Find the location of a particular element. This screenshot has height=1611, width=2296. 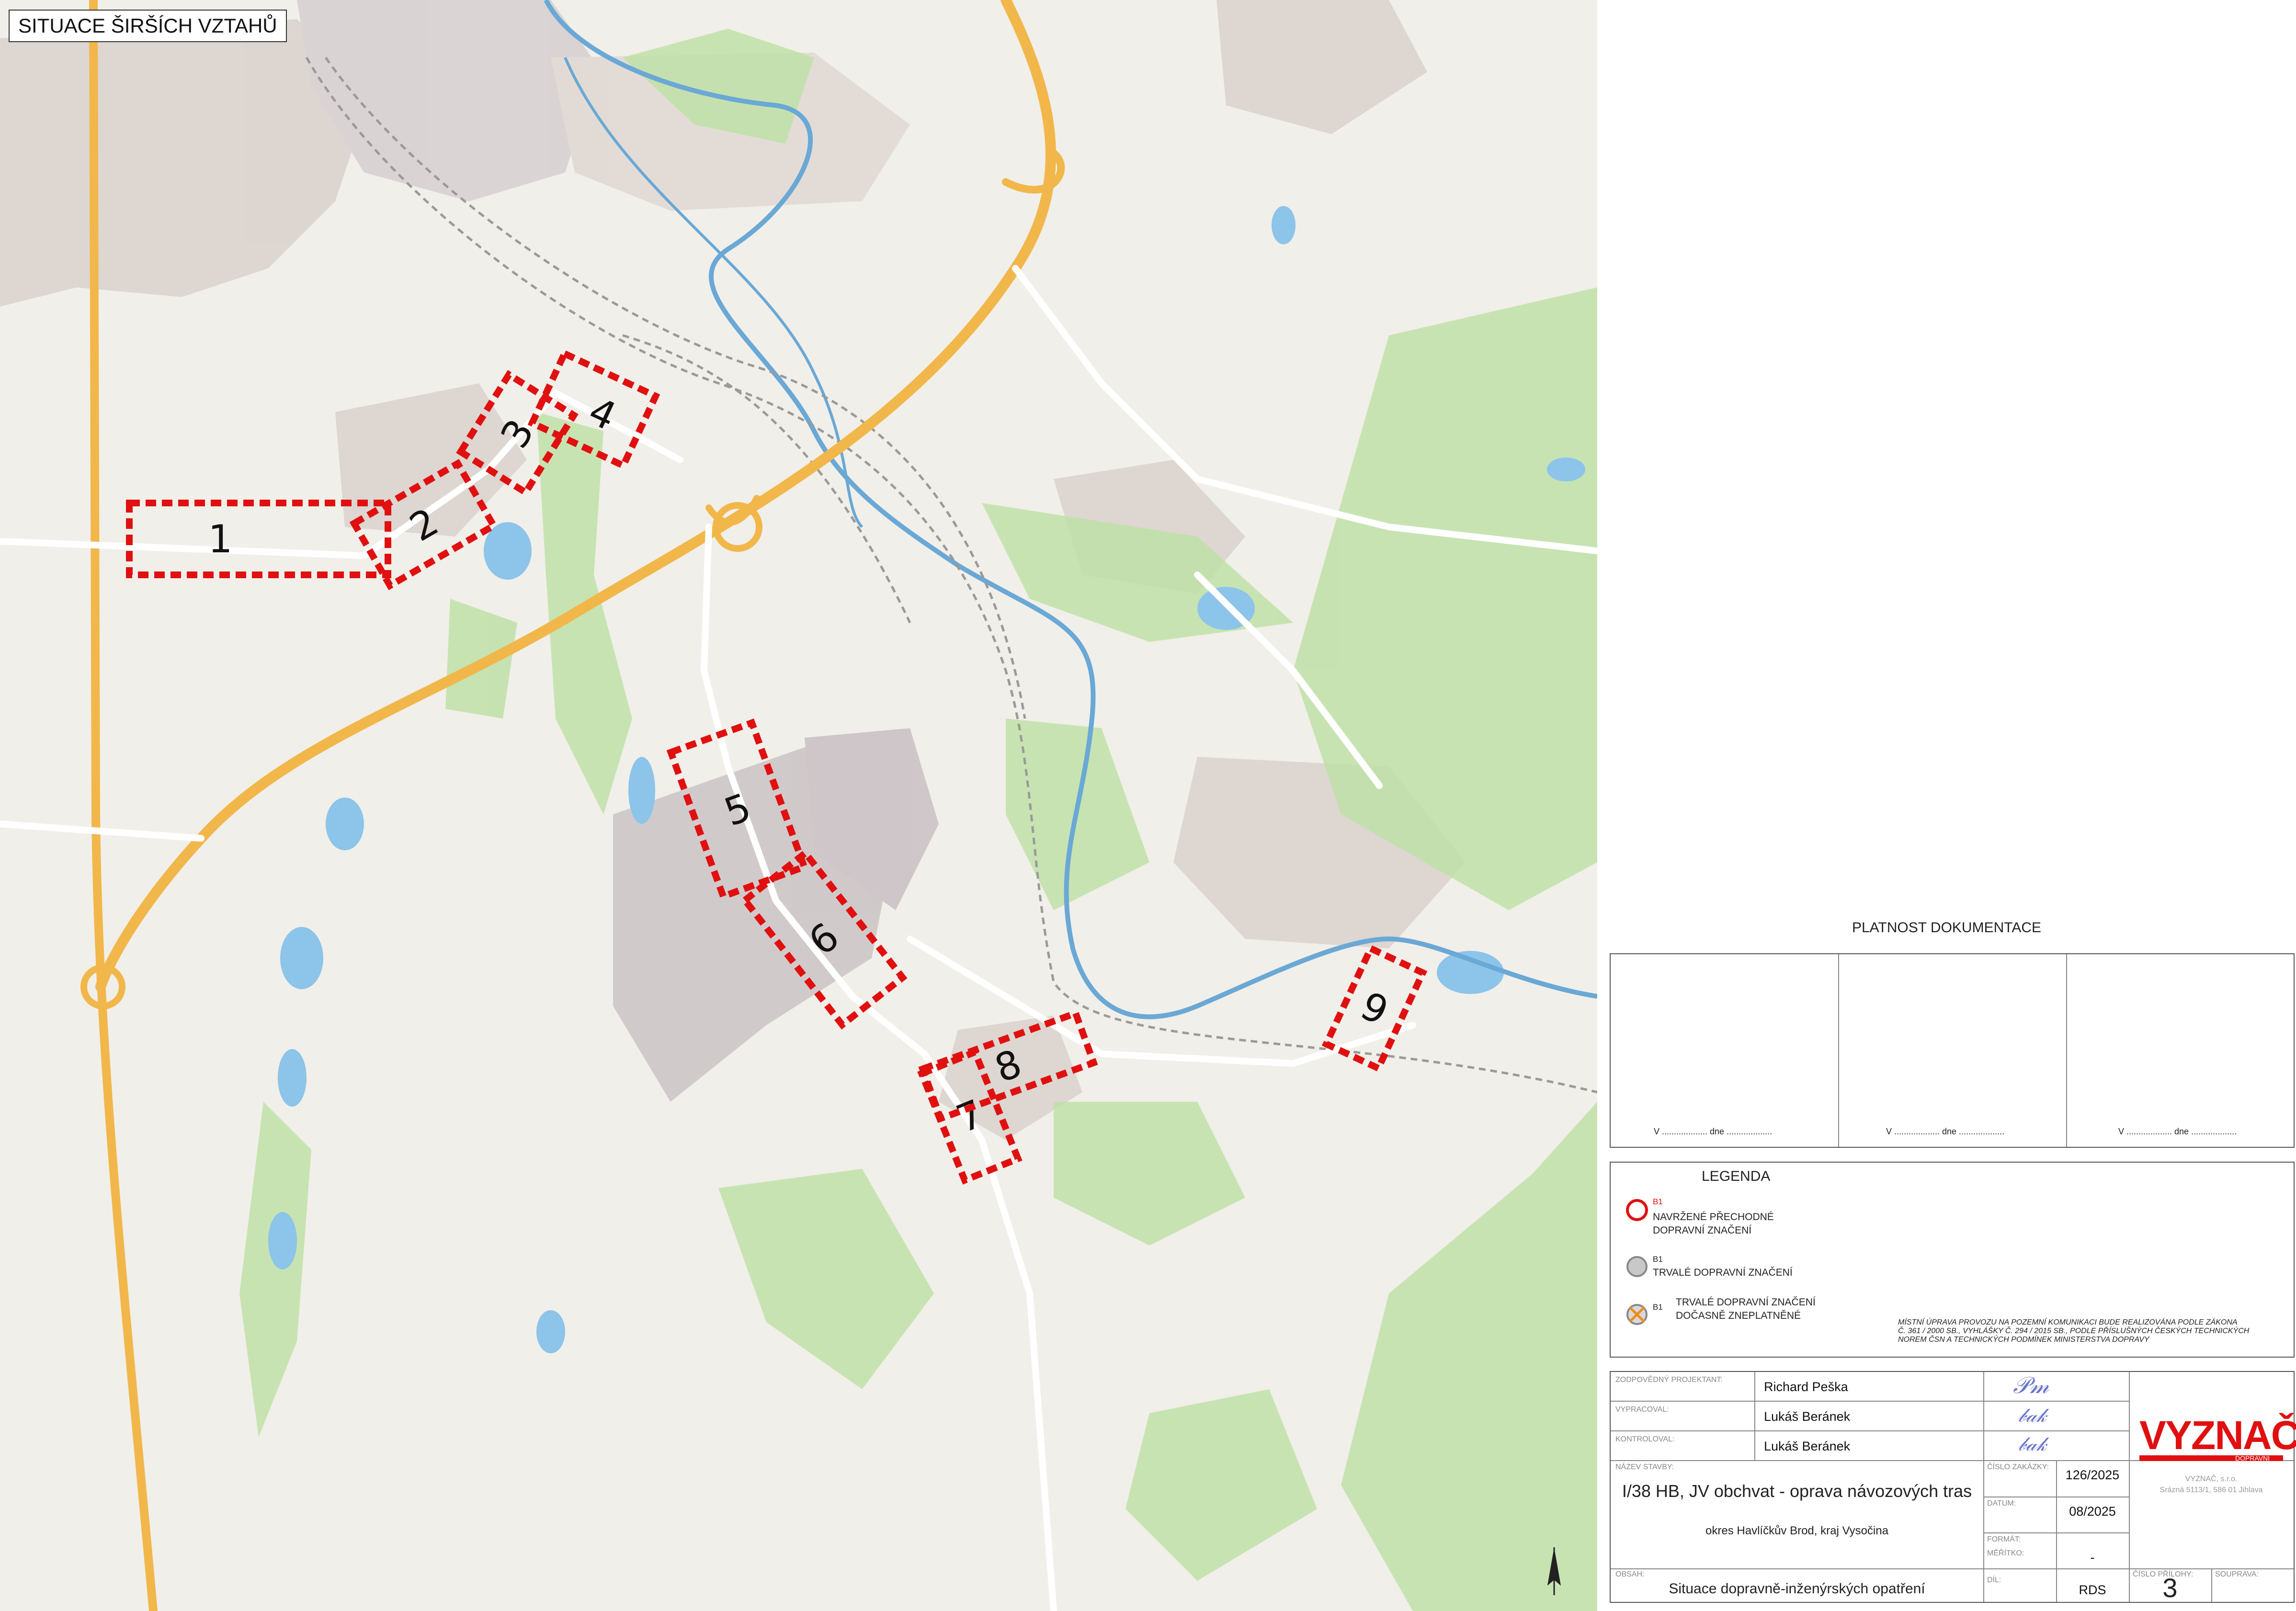

scale-label: MĚŘÍTKO: is located at coordinates (2006, 1553).